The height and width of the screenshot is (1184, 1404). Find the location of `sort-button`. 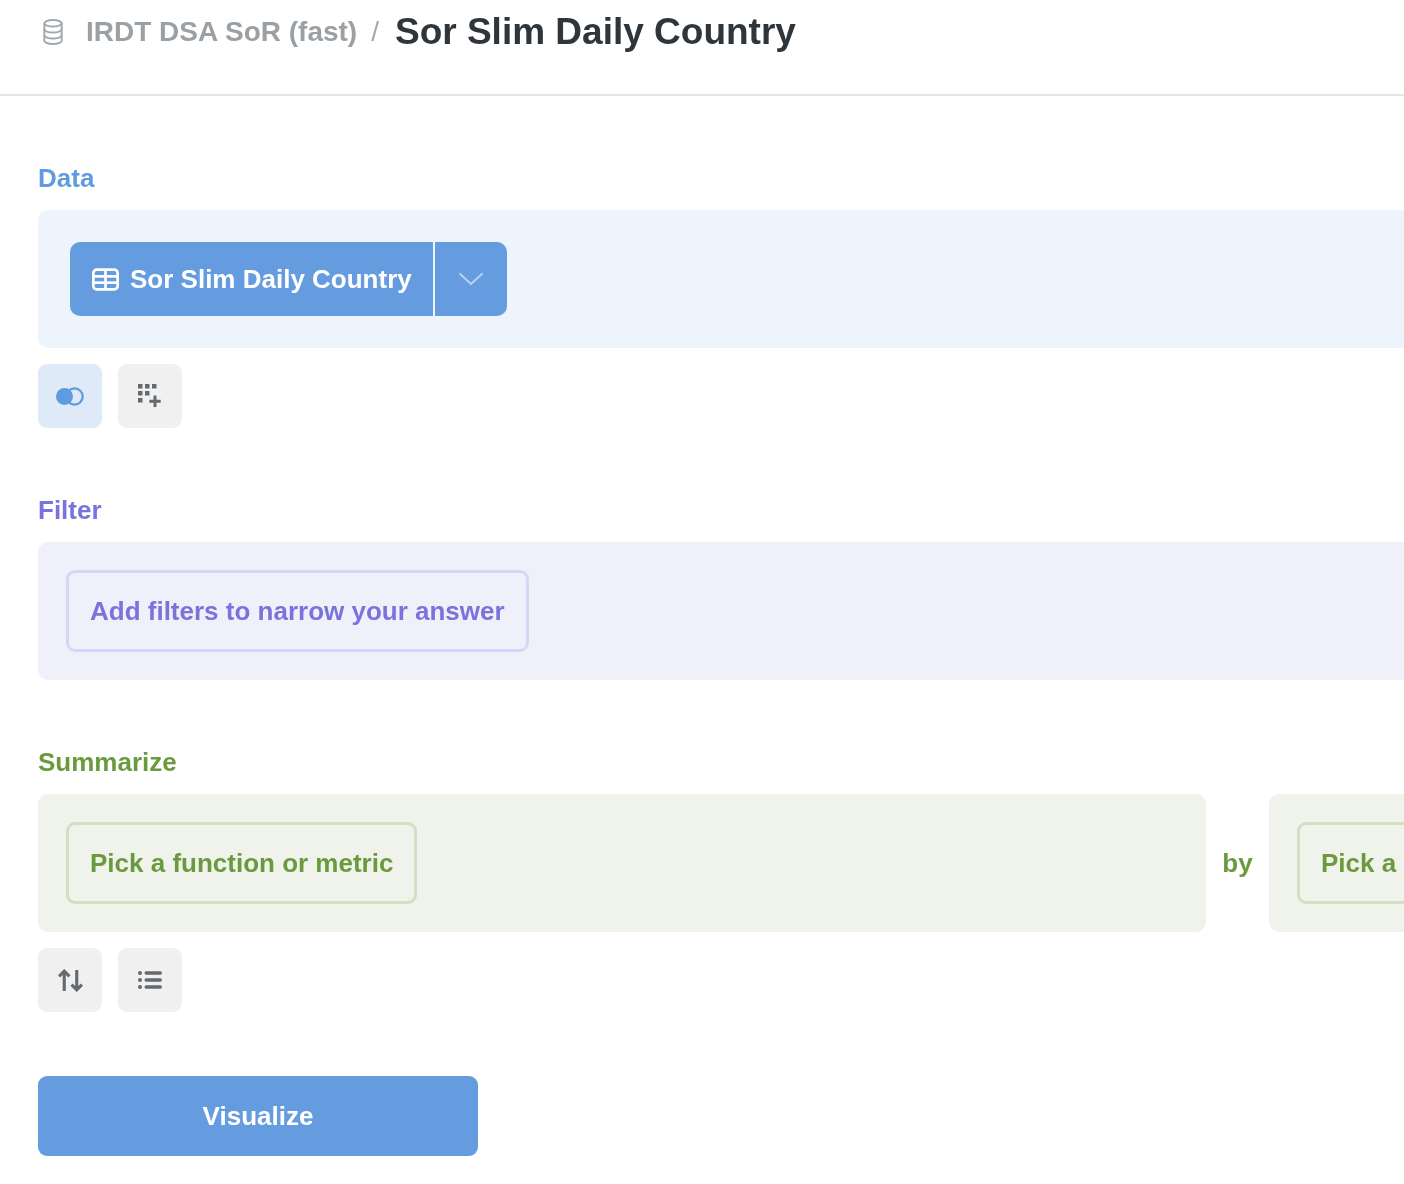

sort-button is located at coordinates (70, 980).